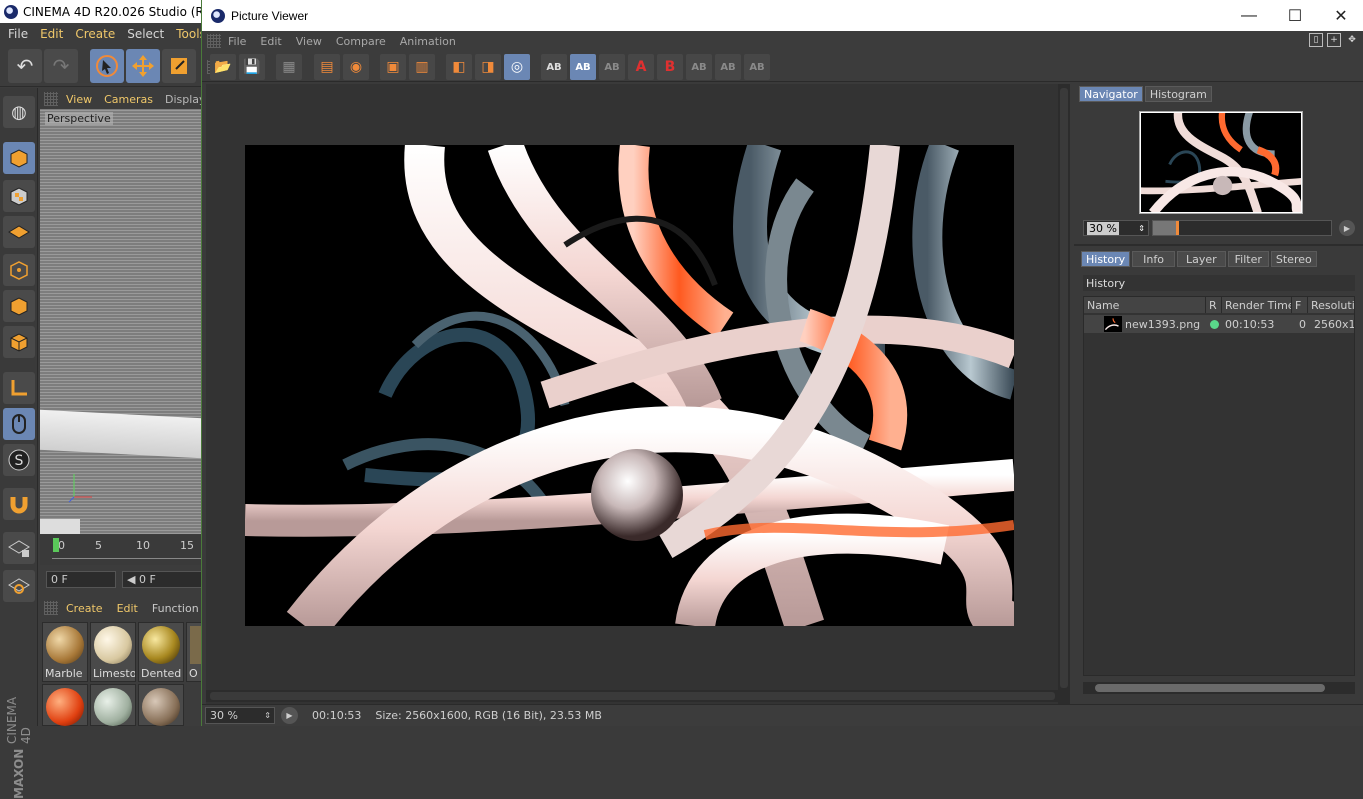 The width and height of the screenshot is (1363, 799). What do you see at coordinates (161, 652) in the screenshot?
I see `material-swatch: Dented` at bounding box center [161, 652].